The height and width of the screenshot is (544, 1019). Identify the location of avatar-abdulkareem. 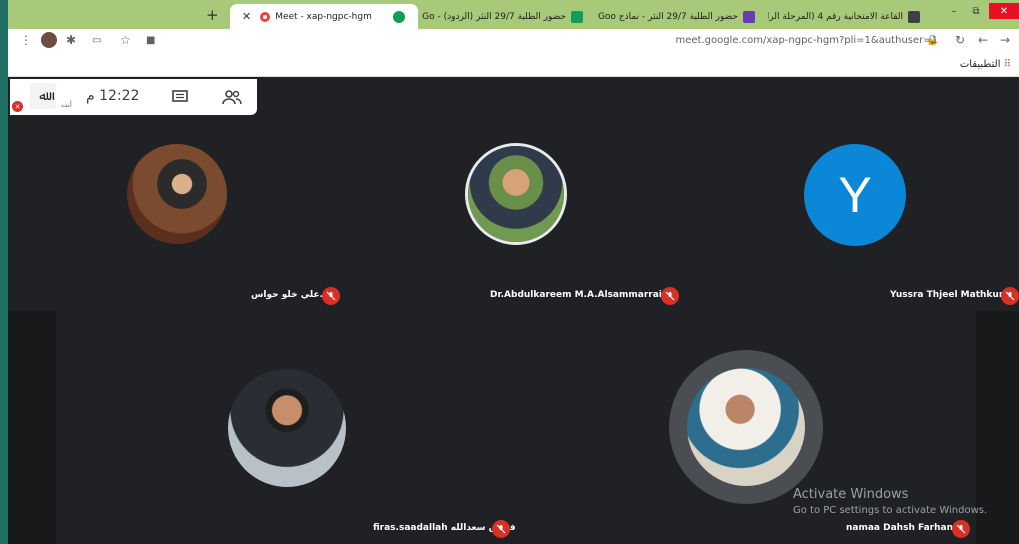
(516, 194).